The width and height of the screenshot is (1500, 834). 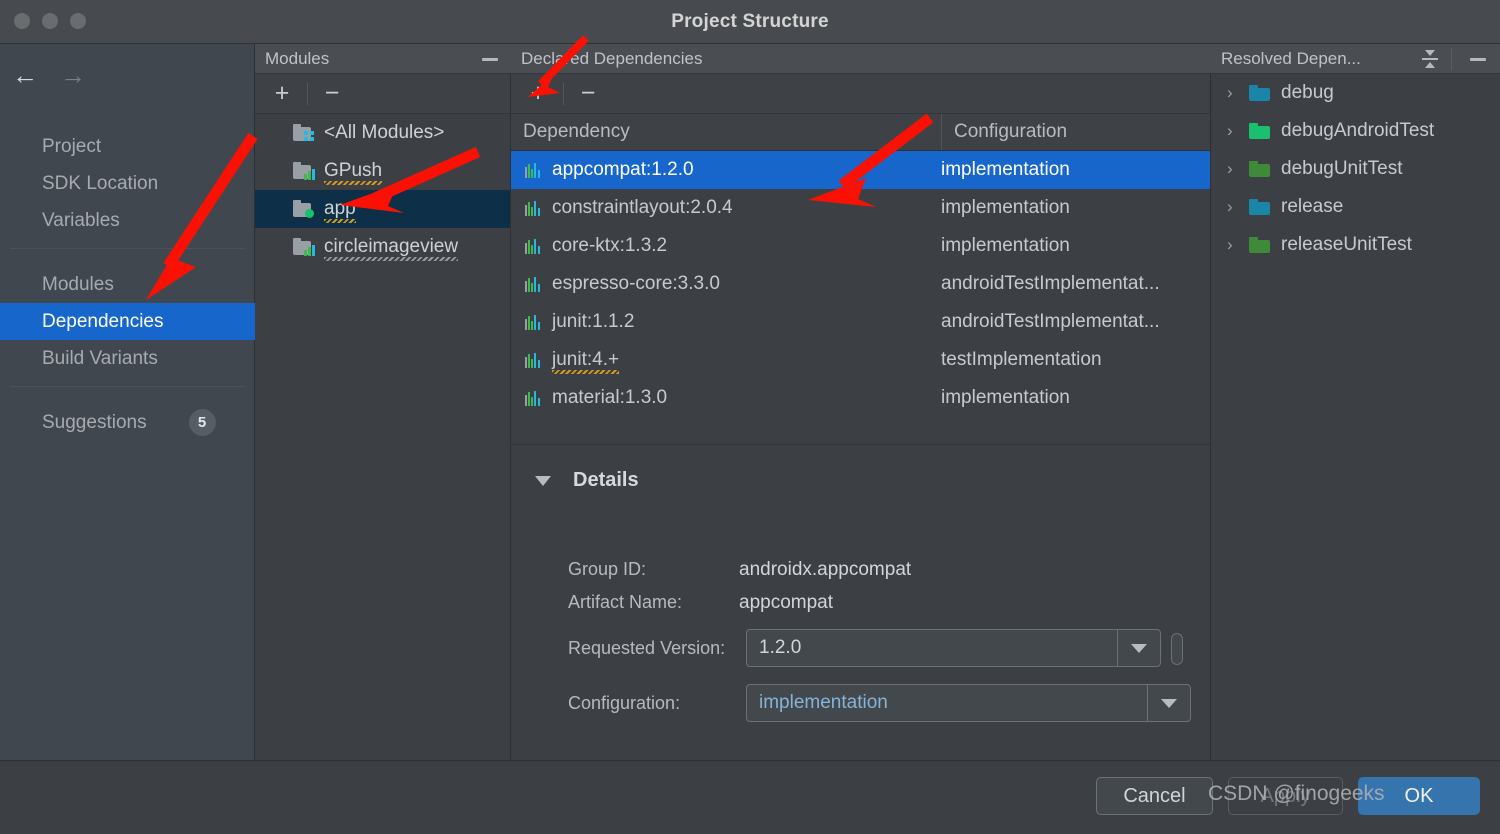 I want to click on resolved-row-debugunittest: › debugUnitTest, so click(x=1355, y=169).